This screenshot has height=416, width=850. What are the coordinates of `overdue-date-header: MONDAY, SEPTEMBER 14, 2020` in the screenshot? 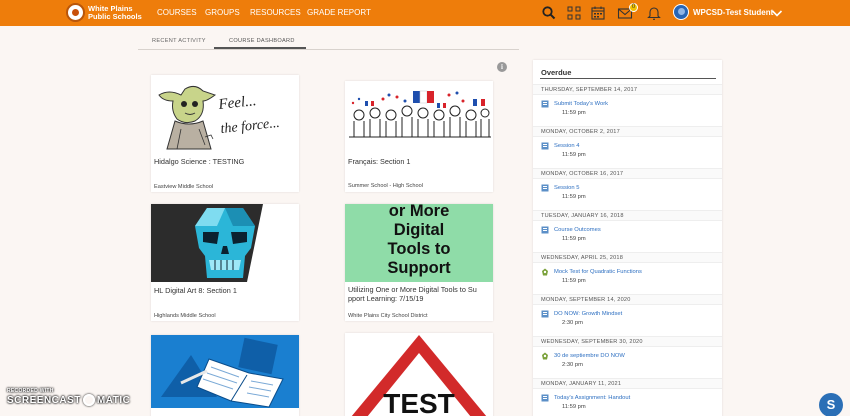 It's located at (627, 299).